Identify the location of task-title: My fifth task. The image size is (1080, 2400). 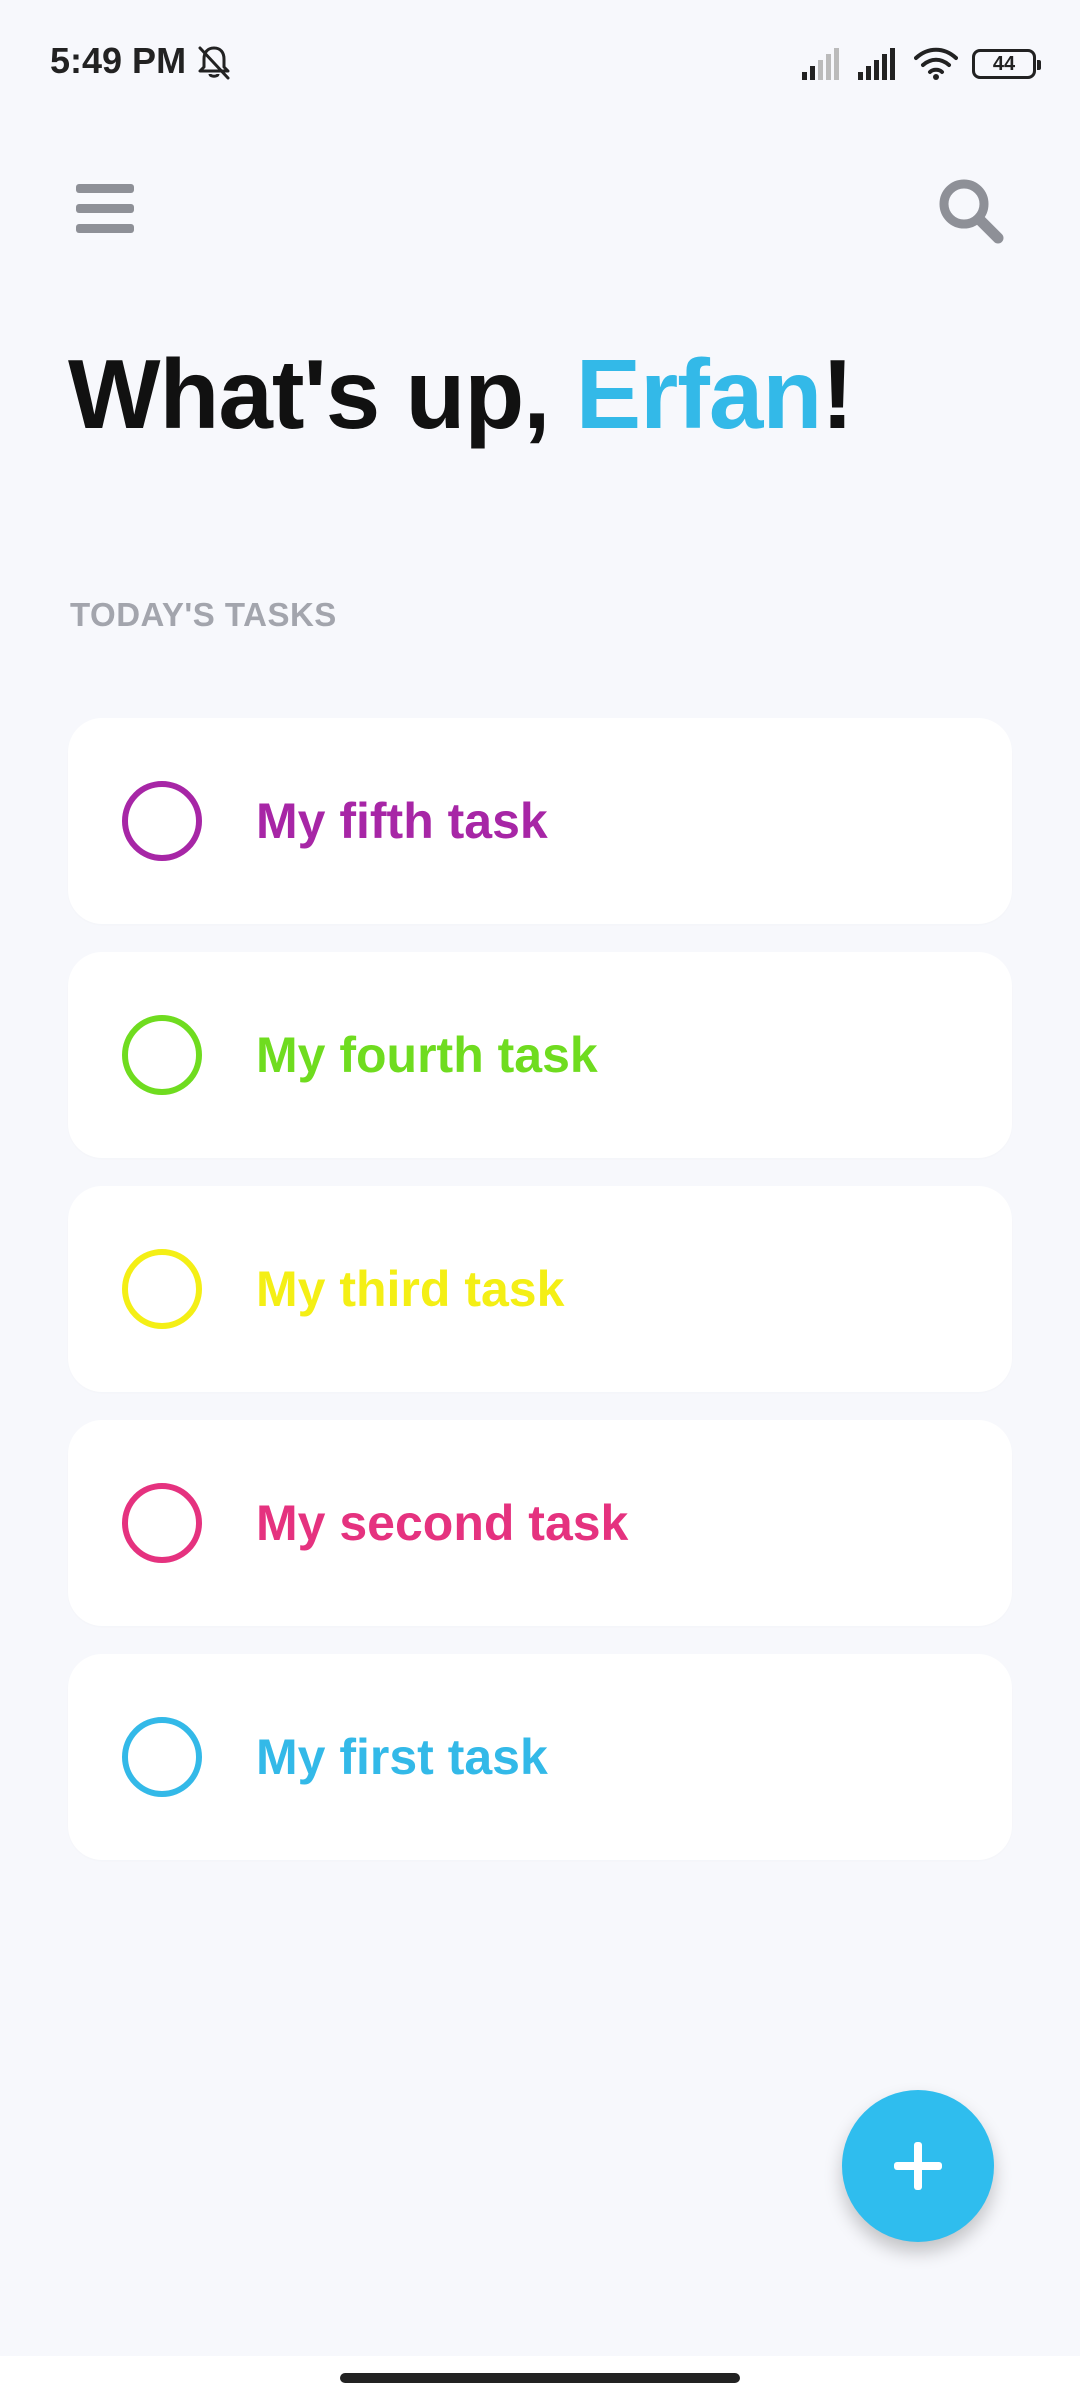
(402, 821).